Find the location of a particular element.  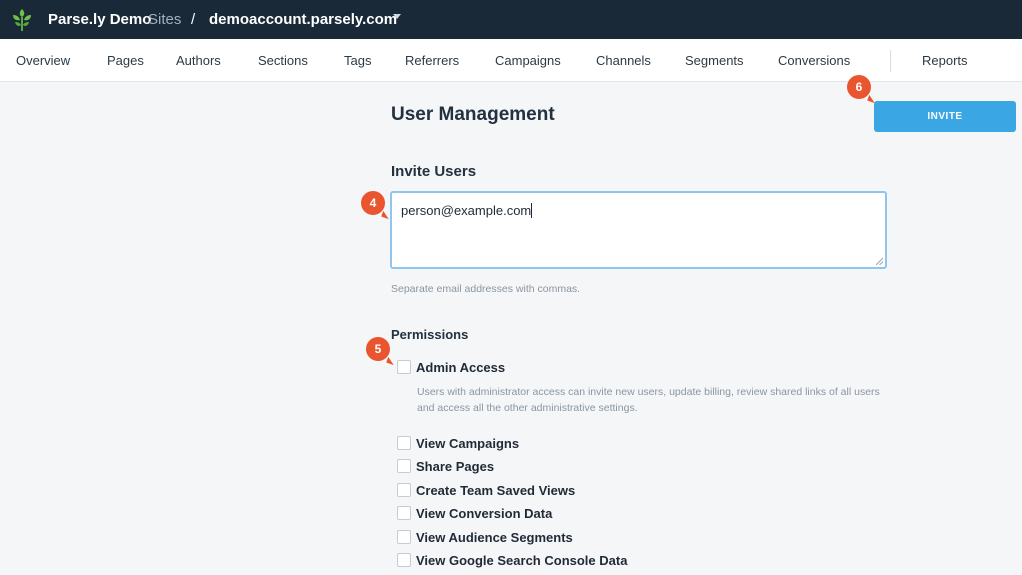

text-cursor is located at coordinates (532, 210).